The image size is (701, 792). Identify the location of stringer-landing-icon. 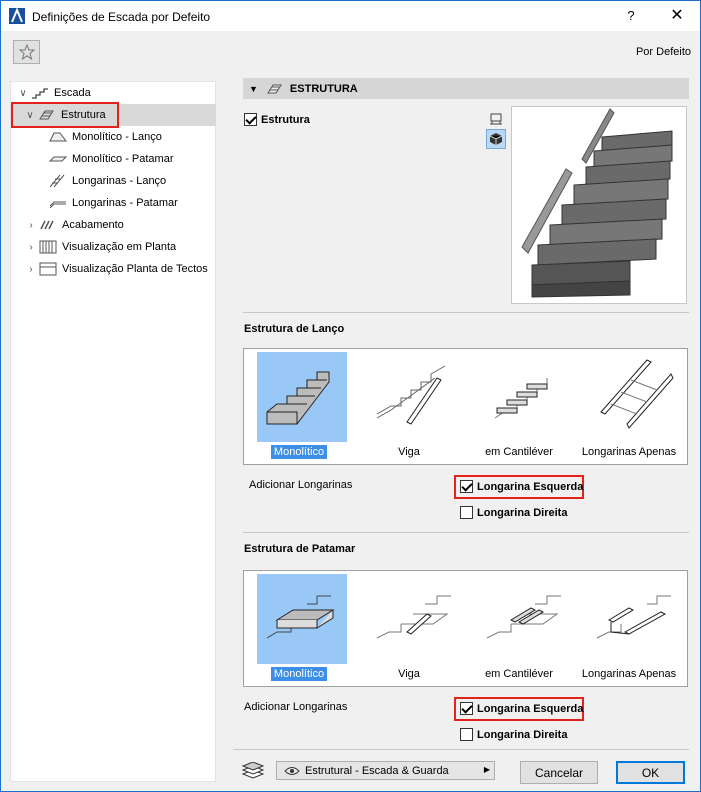
(57, 205).